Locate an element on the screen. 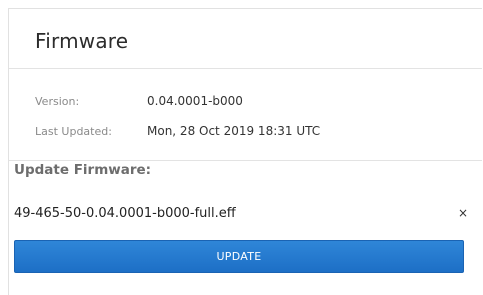  last-updated-value: Mon, 28 Oct 2019 18:31 UTC is located at coordinates (234, 131).